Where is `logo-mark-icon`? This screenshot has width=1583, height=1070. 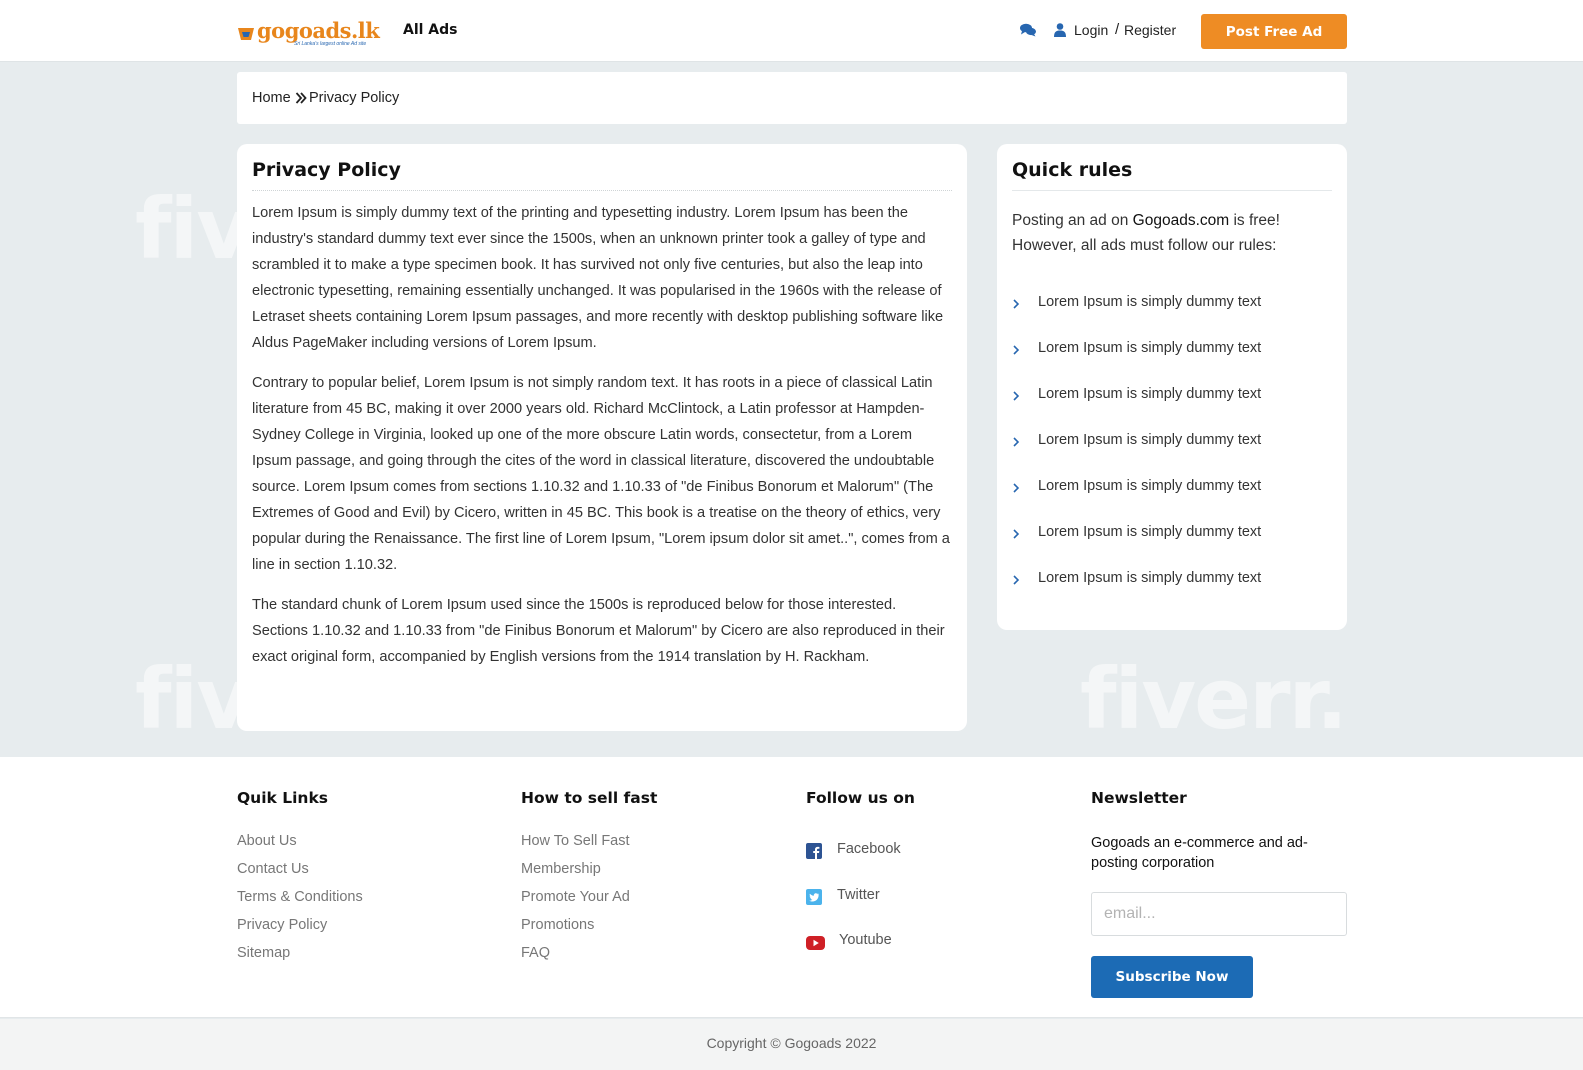
logo-mark-icon is located at coordinates (246, 34).